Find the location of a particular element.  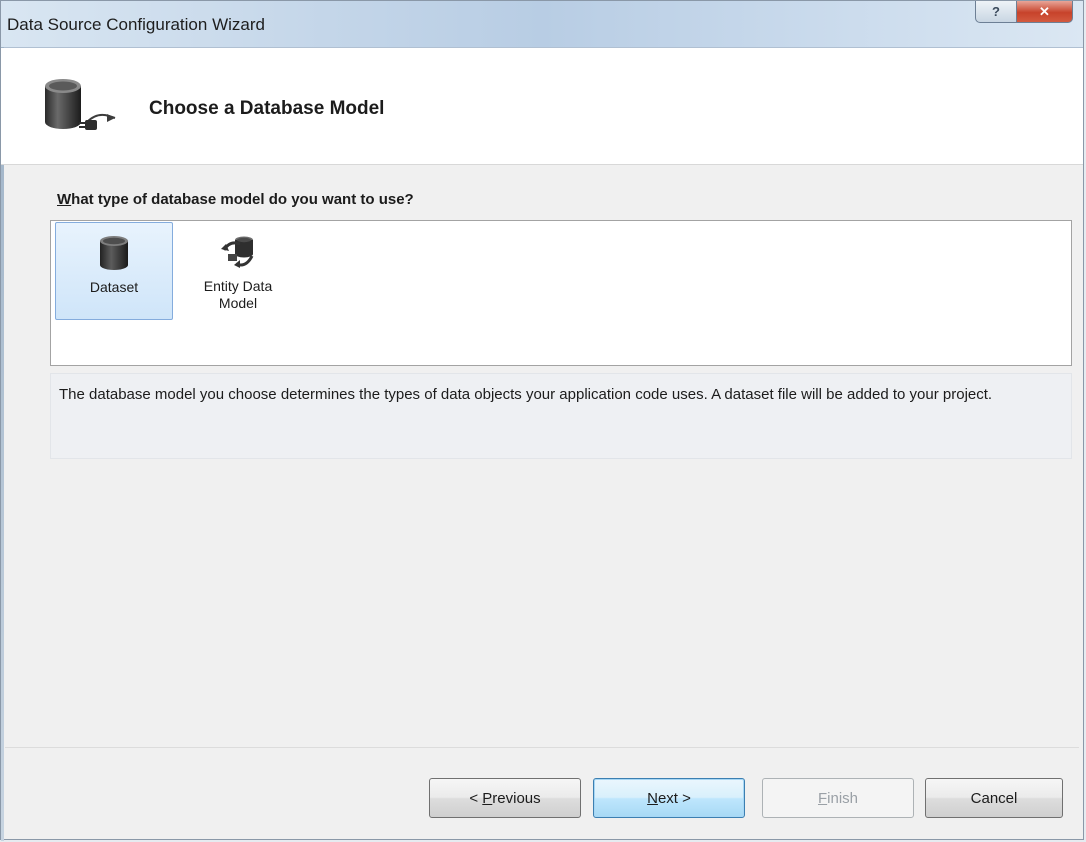

previous-access-key: P is located at coordinates (487, 798).